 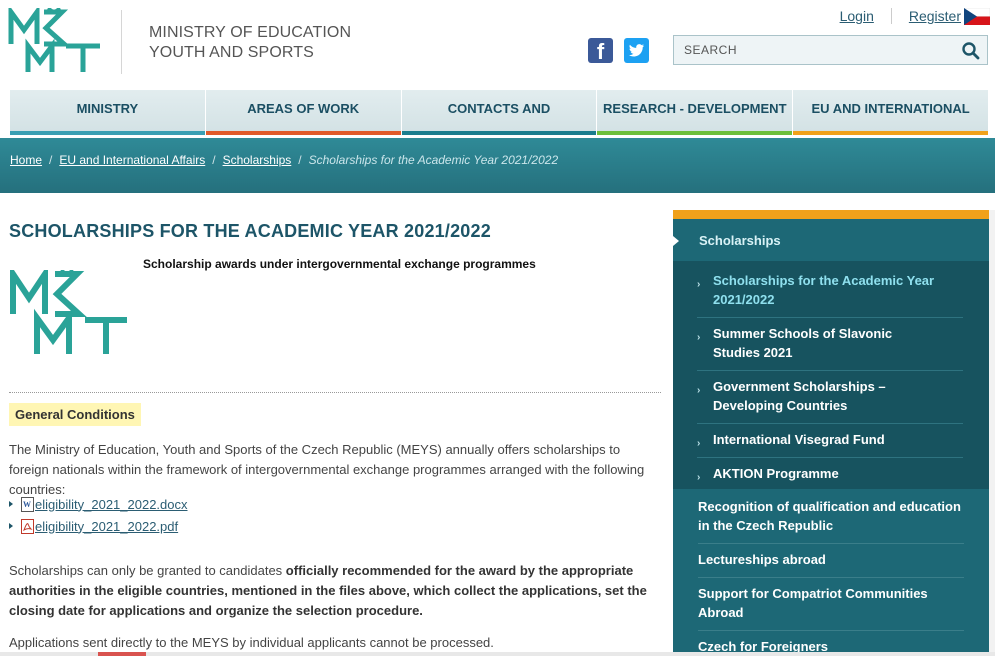 I want to click on ministry-name: MINISTRY OF EDUCATION YOUTH AND SPORTS, so click(x=250, y=43).